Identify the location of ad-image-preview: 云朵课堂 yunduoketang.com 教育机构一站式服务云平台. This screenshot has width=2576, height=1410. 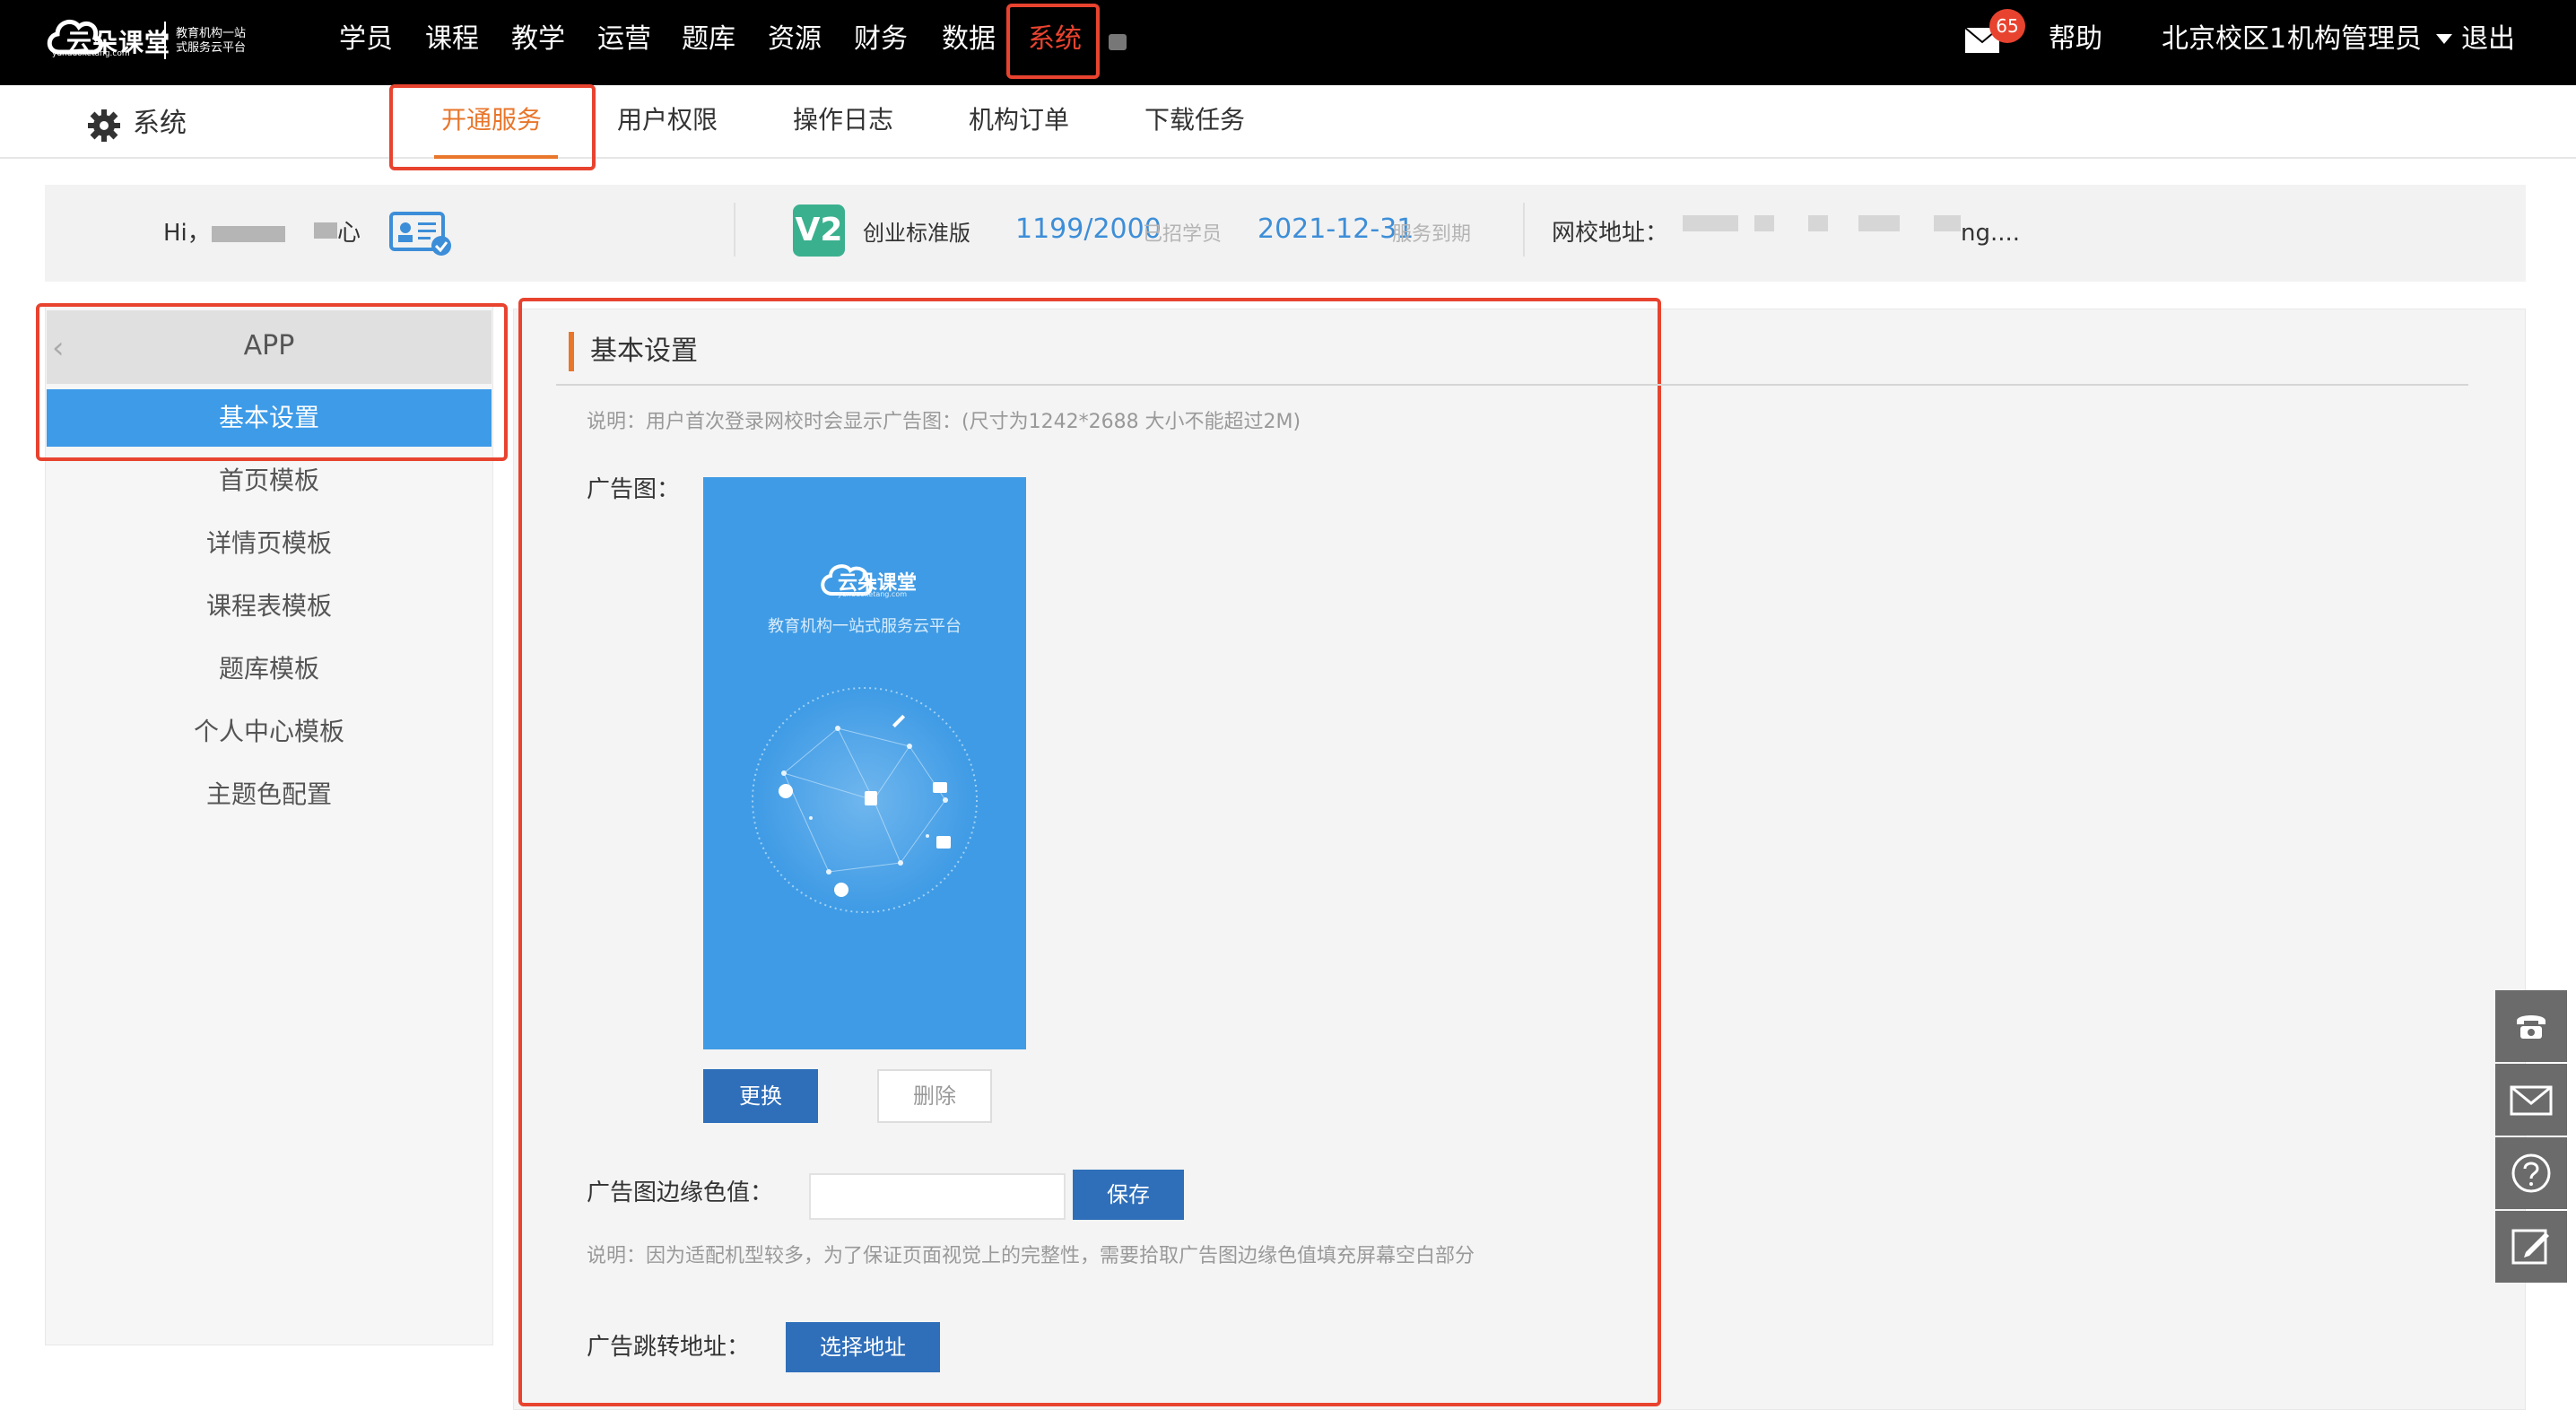
(864, 763).